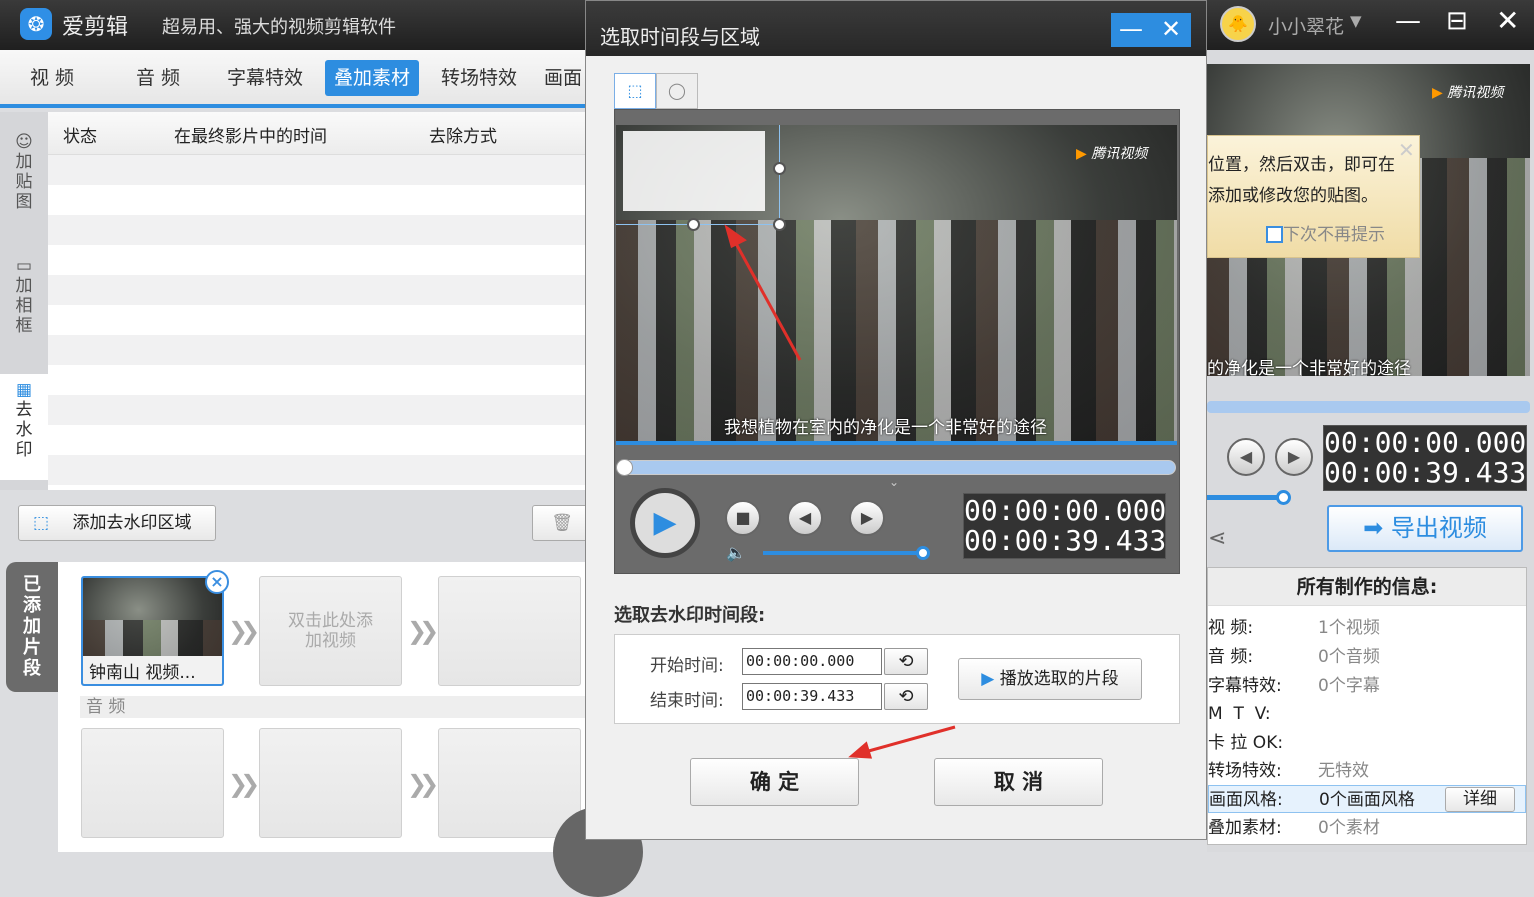 The width and height of the screenshot is (1534, 897). I want to click on arrow-to-ok, so click(902, 742).